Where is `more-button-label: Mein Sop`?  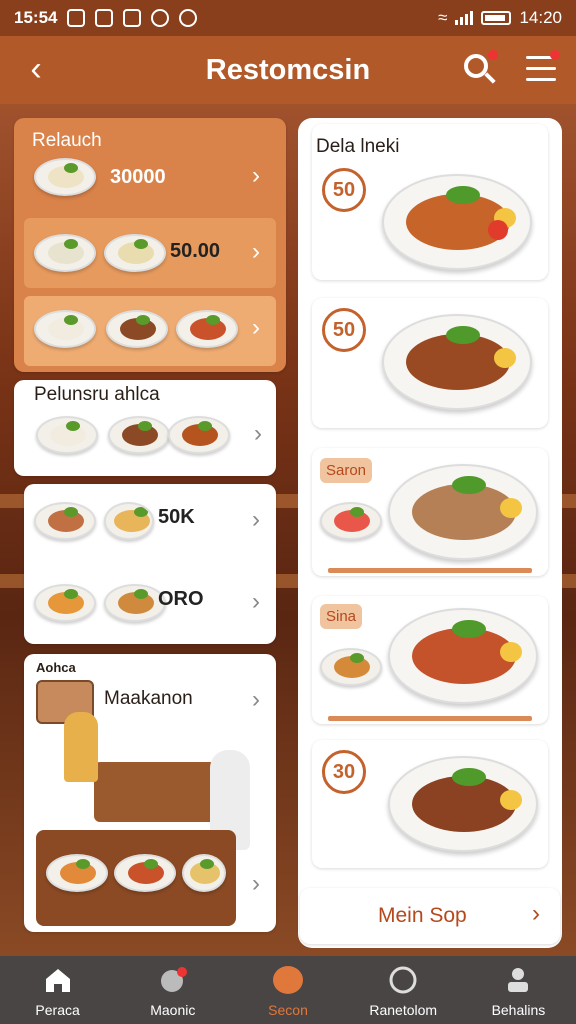 more-button-label: Mein Sop is located at coordinates (422, 915).